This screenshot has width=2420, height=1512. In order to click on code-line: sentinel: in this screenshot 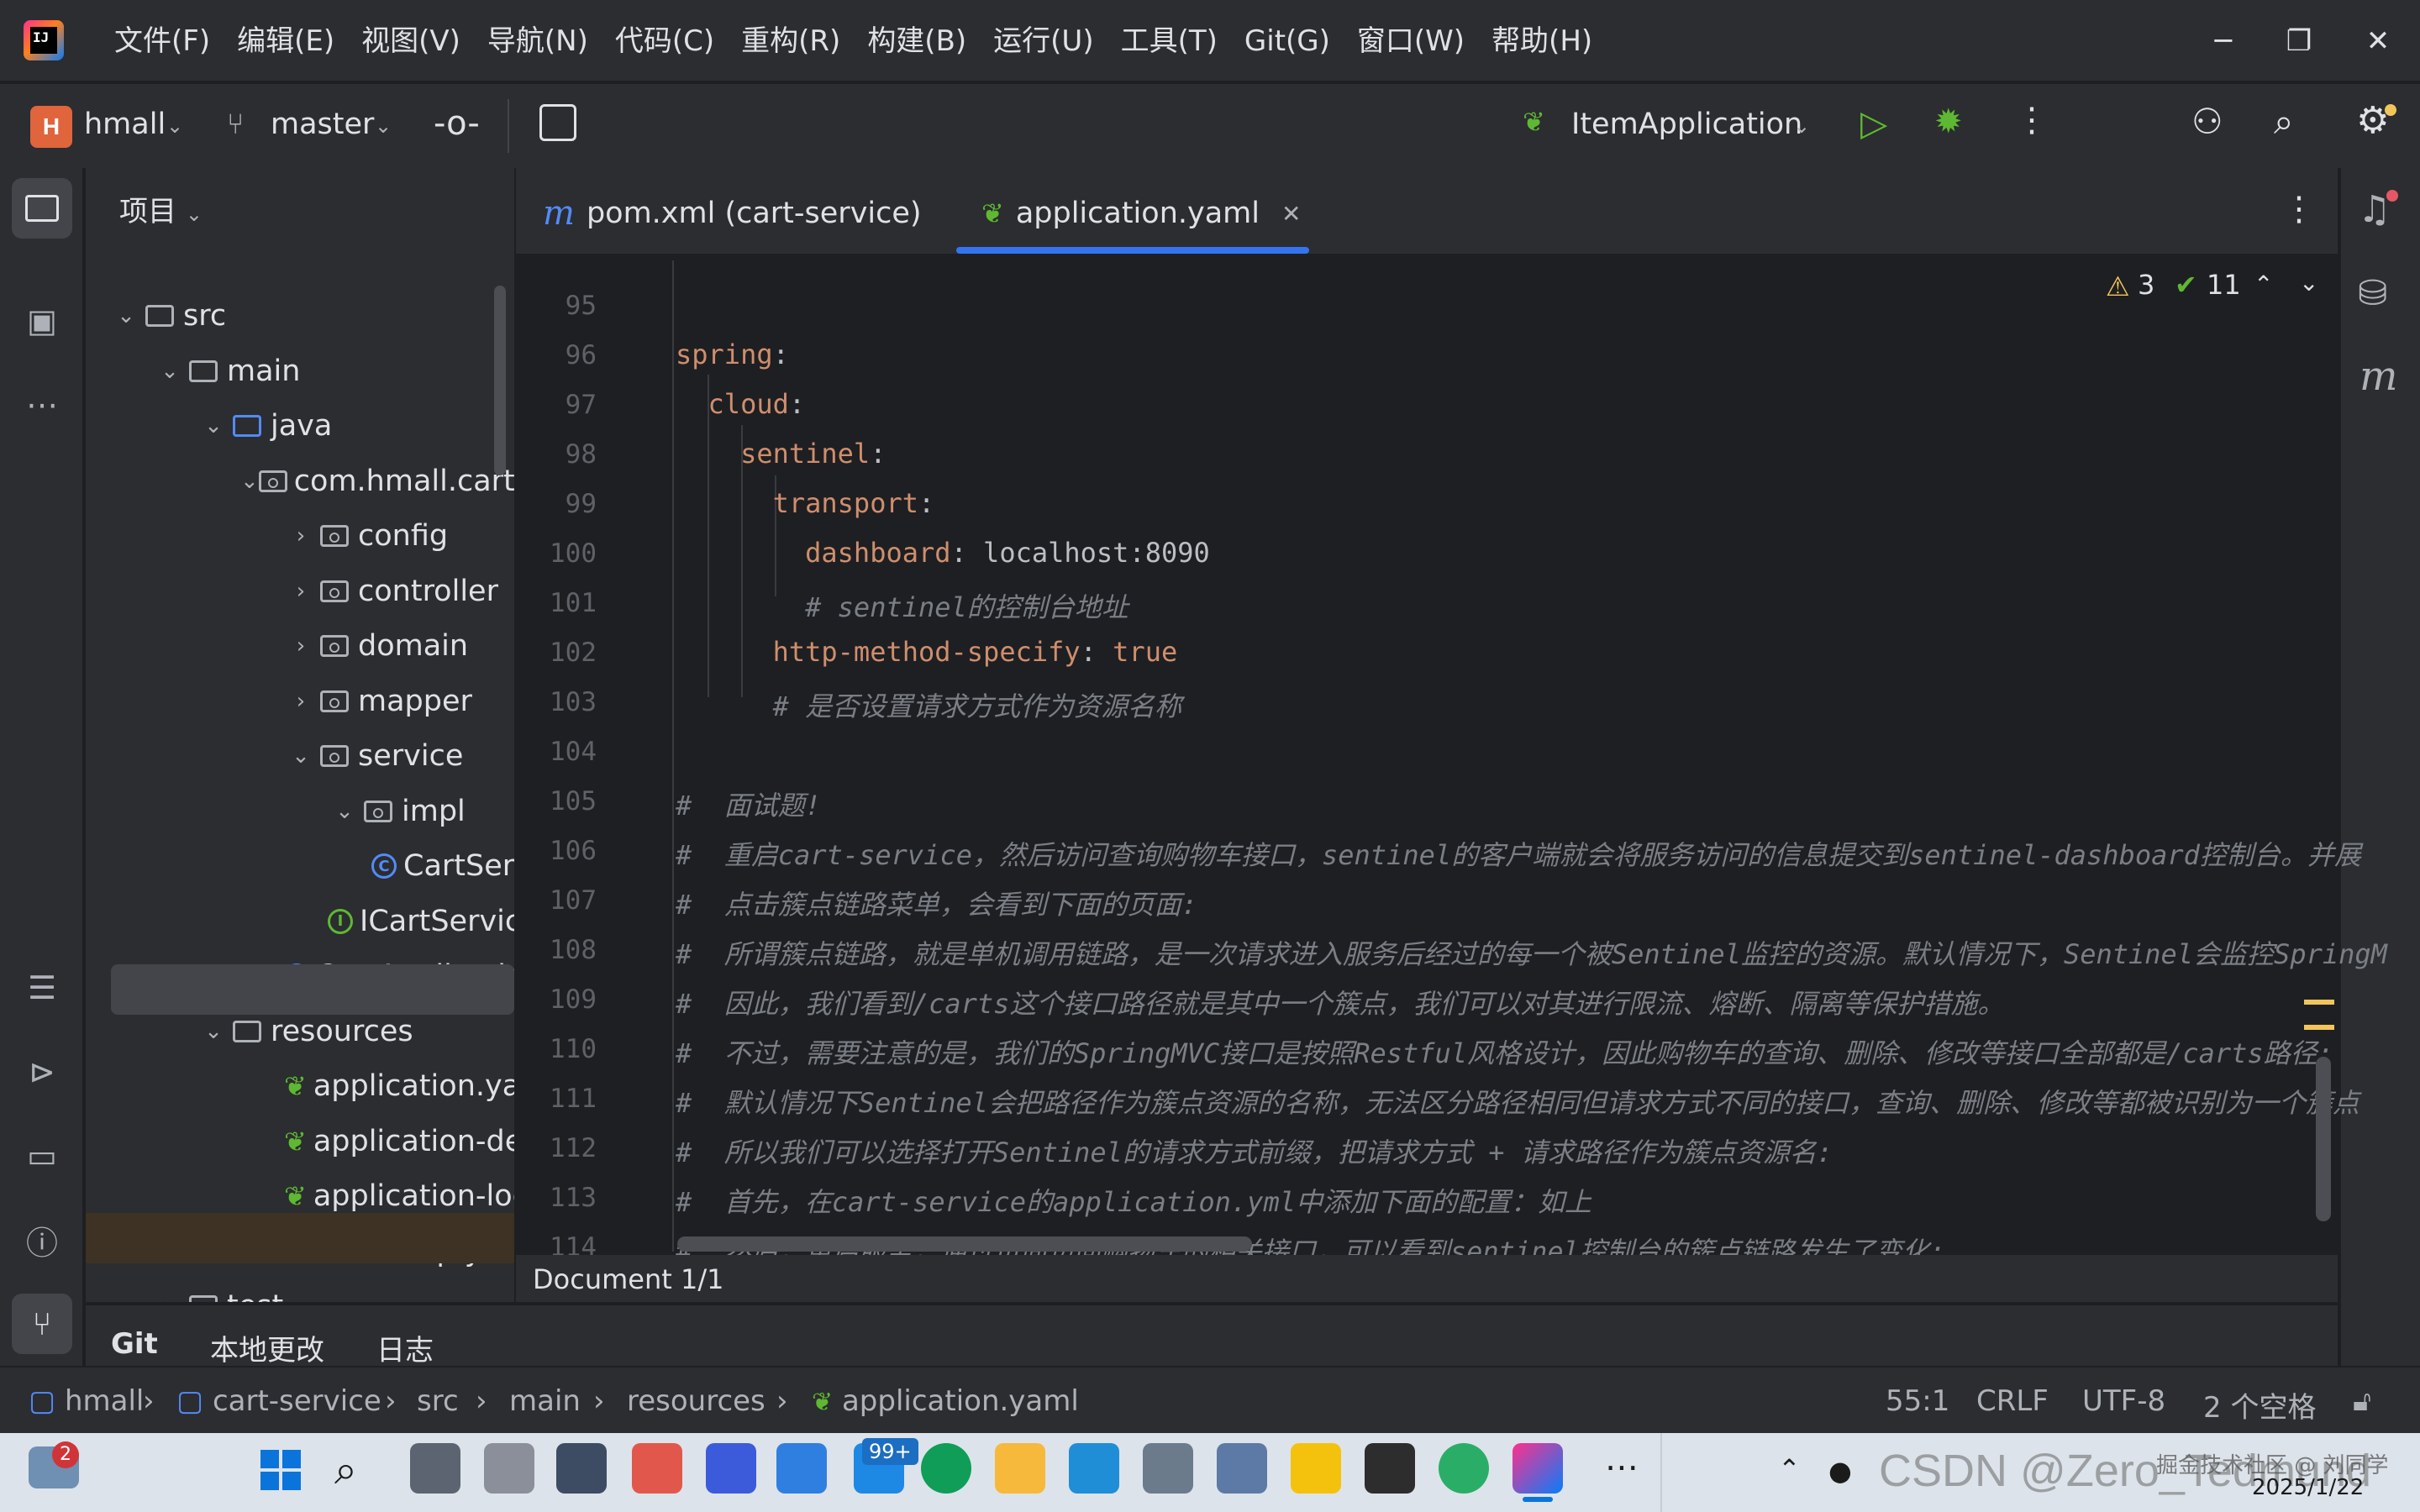, I will do `click(781, 454)`.